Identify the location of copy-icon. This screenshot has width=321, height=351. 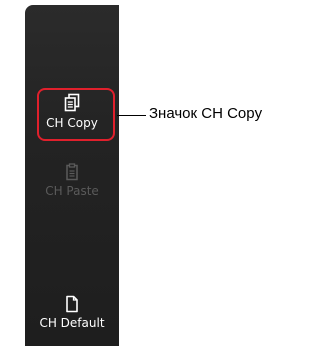
(72, 102).